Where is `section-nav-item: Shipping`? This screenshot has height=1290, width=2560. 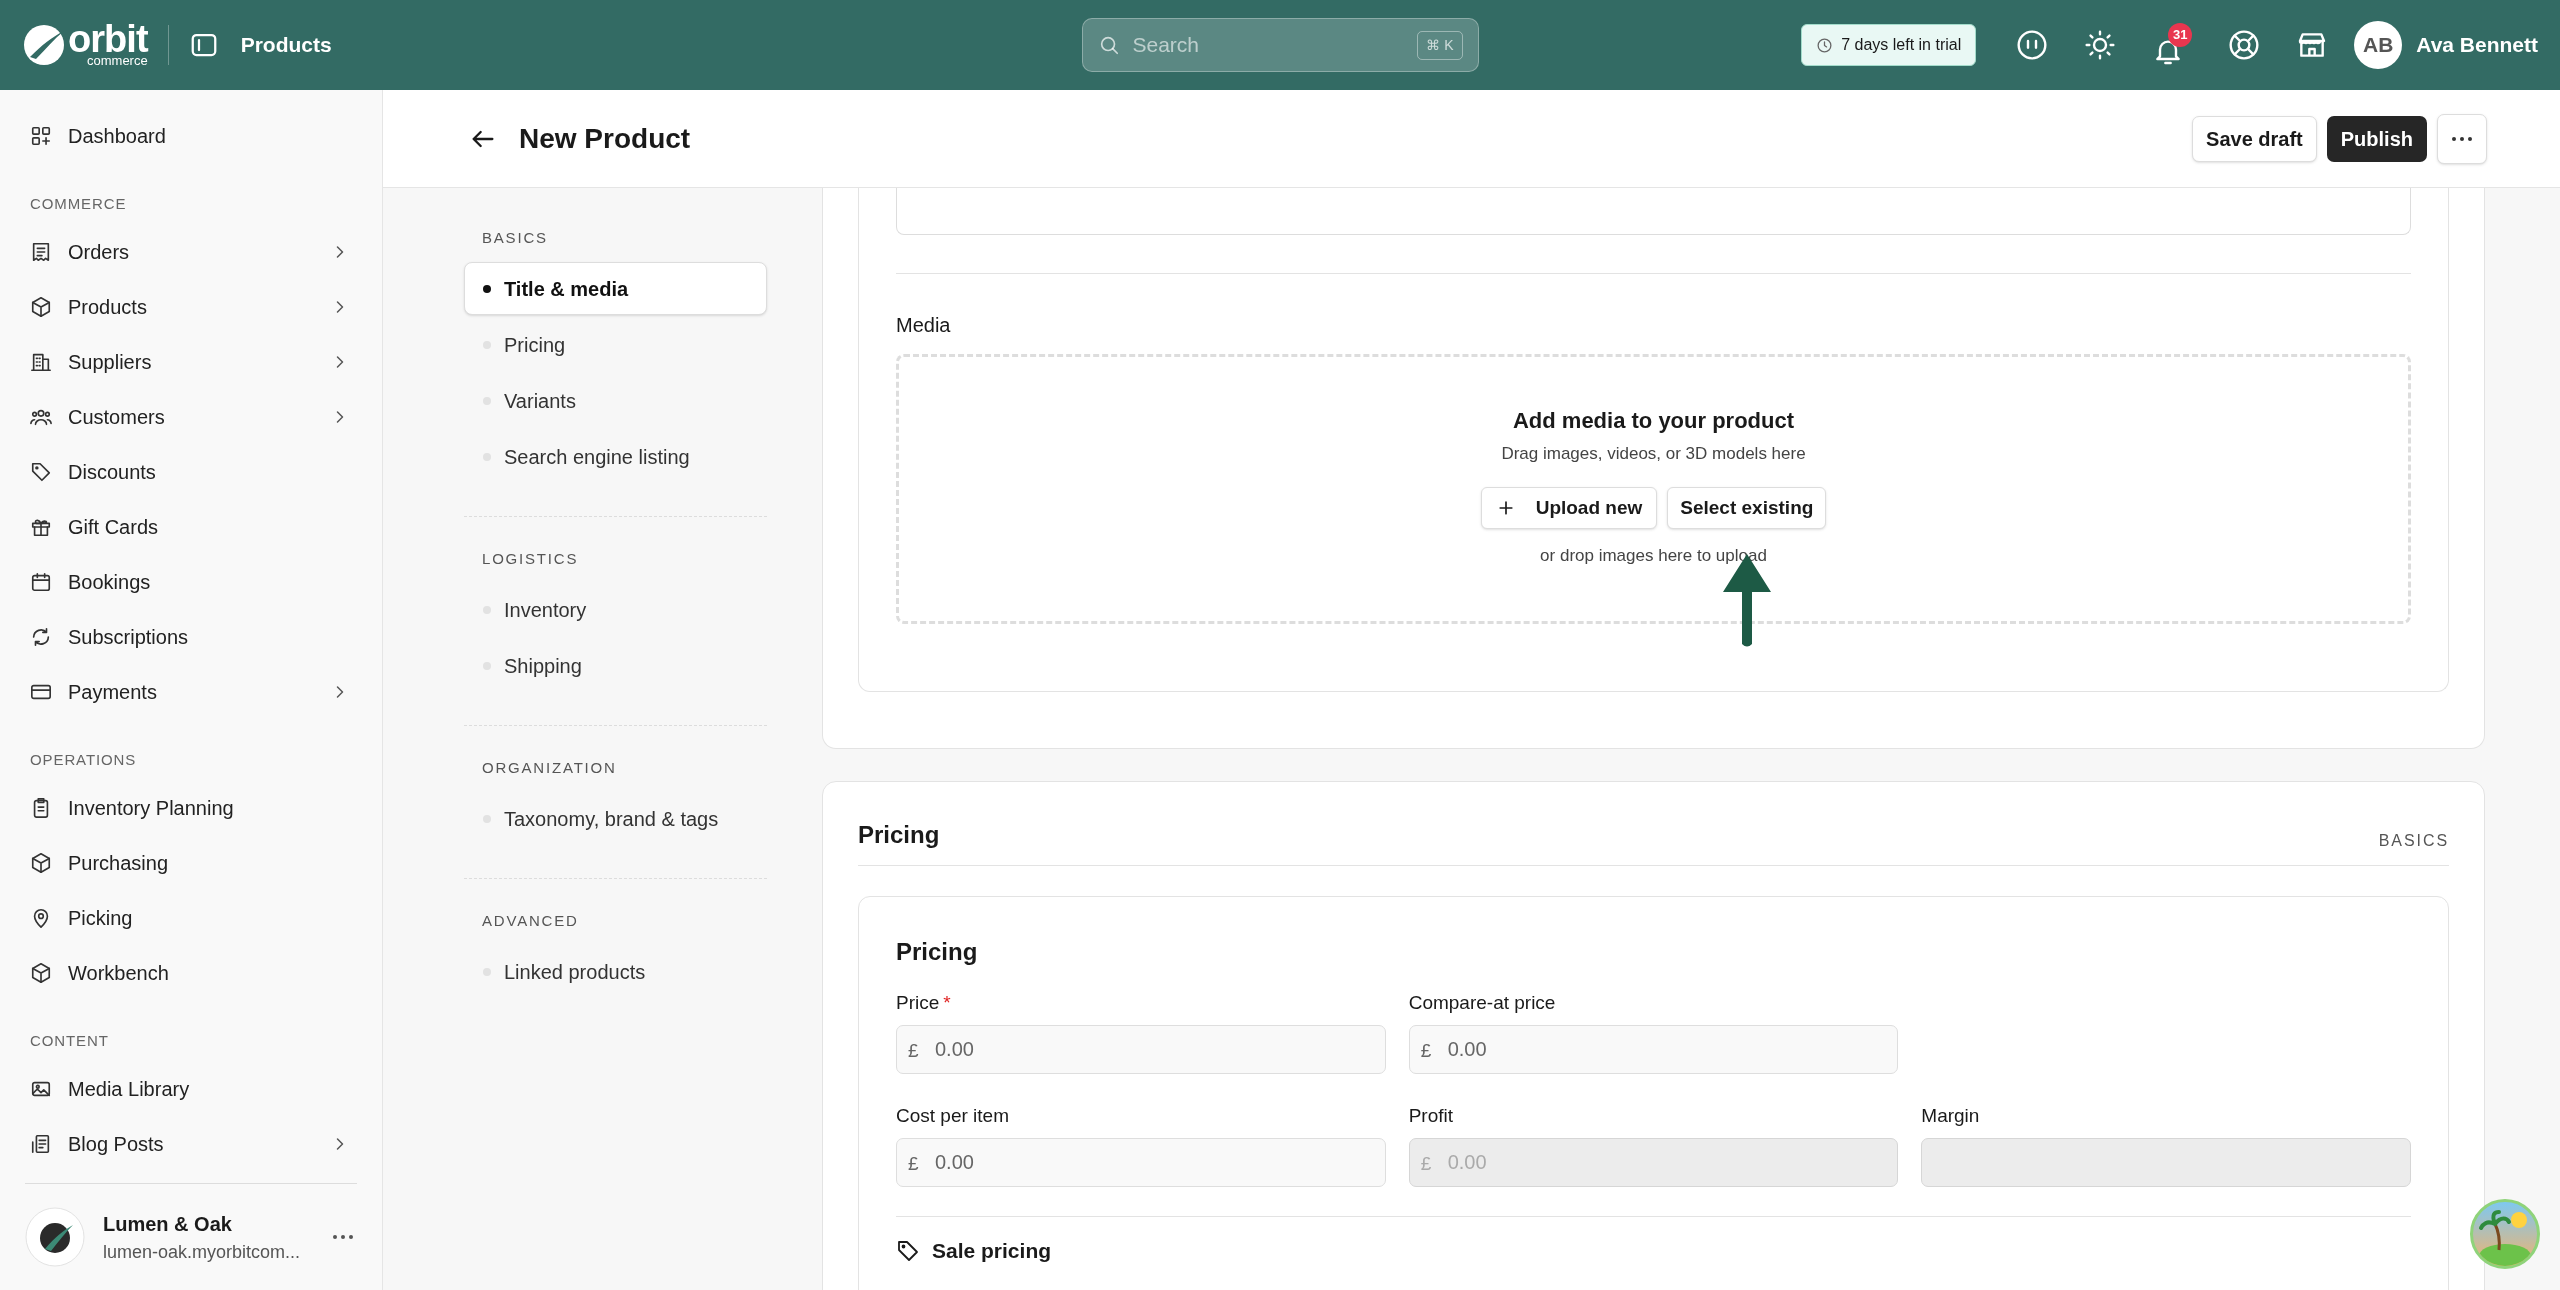
section-nav-item: Shipping is located at coordinates (615, 665).